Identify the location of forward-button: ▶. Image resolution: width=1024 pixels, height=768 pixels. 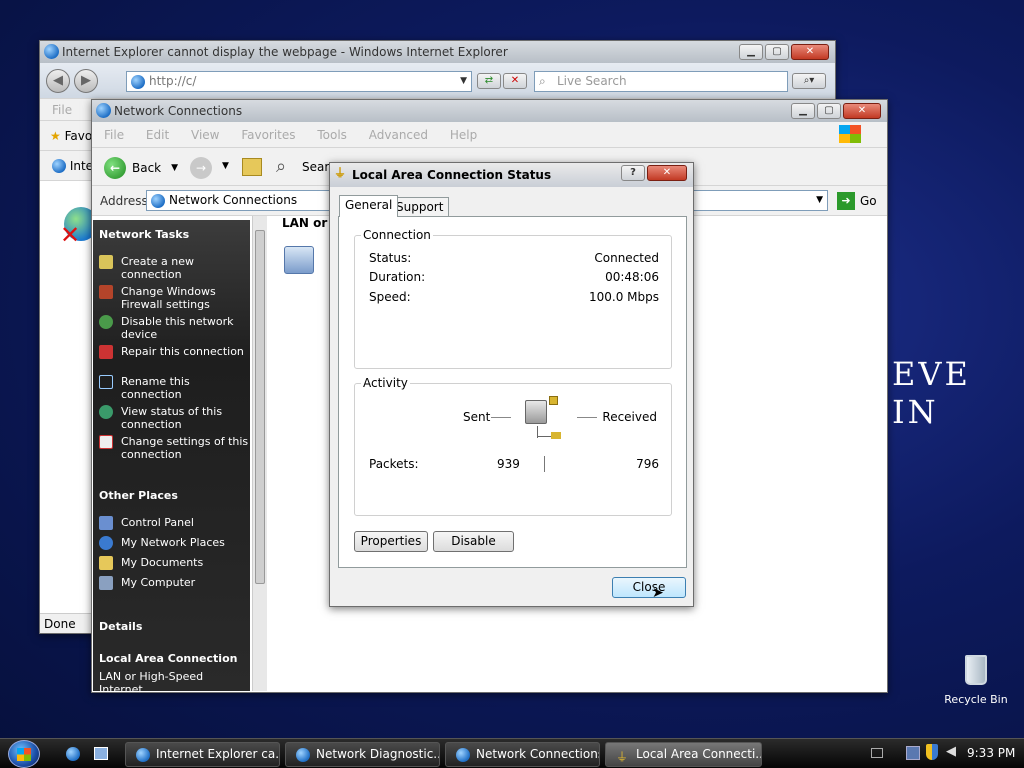
(86, 81).